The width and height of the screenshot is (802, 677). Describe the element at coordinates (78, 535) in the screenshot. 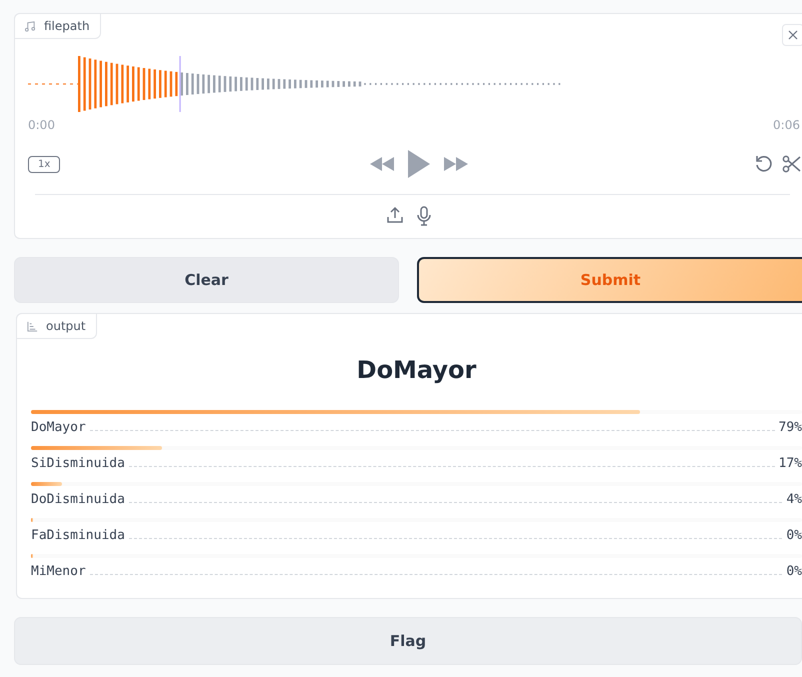

I see `class-name: FaDisminuida` at that location.